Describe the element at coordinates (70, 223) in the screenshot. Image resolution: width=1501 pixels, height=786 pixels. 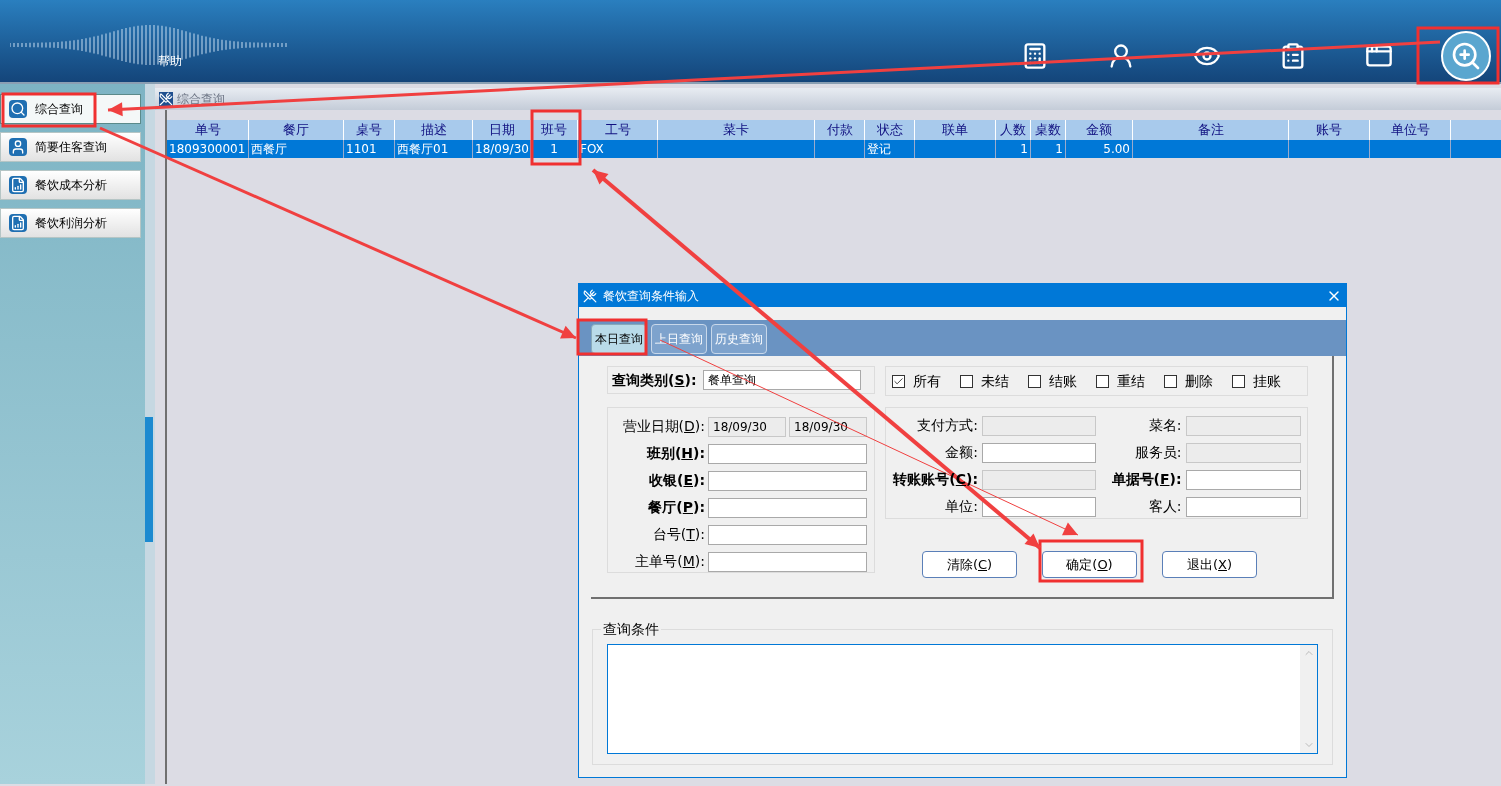
I see `sidebar-item: 餐饮利润分析` at that location.